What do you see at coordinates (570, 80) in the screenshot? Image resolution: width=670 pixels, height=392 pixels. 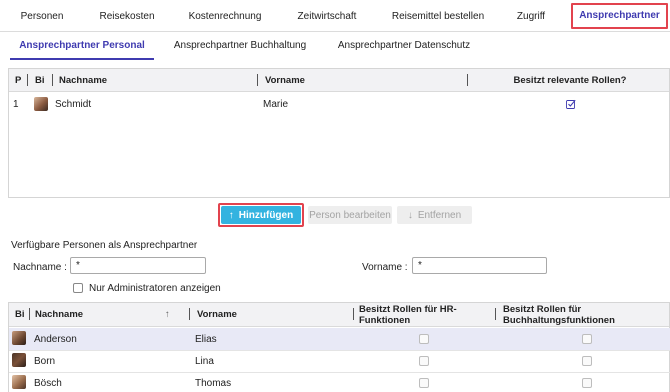 I see `header-besitzt-relevante-rollen: Besitzt relevante Rollen?` at bounding box center [570, 80].